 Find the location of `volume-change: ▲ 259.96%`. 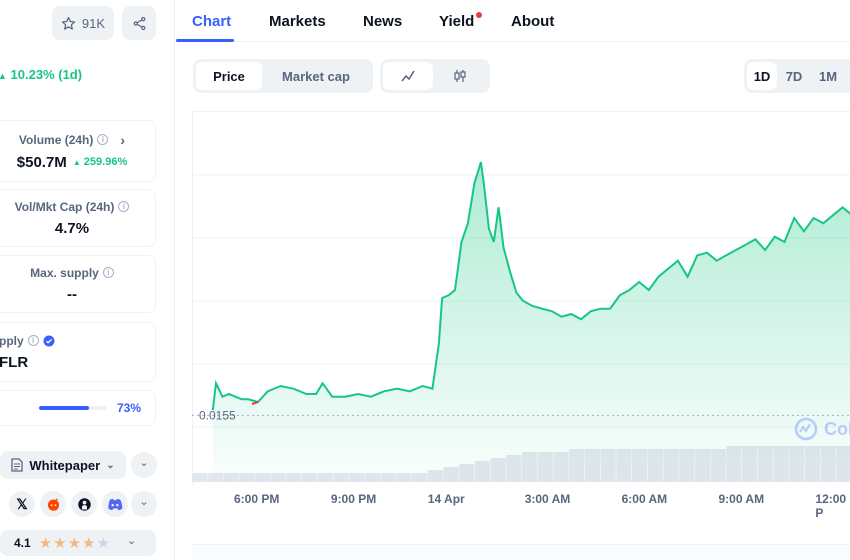

volume-change: ▲ 259.96% is located at coordinates (100, 162).